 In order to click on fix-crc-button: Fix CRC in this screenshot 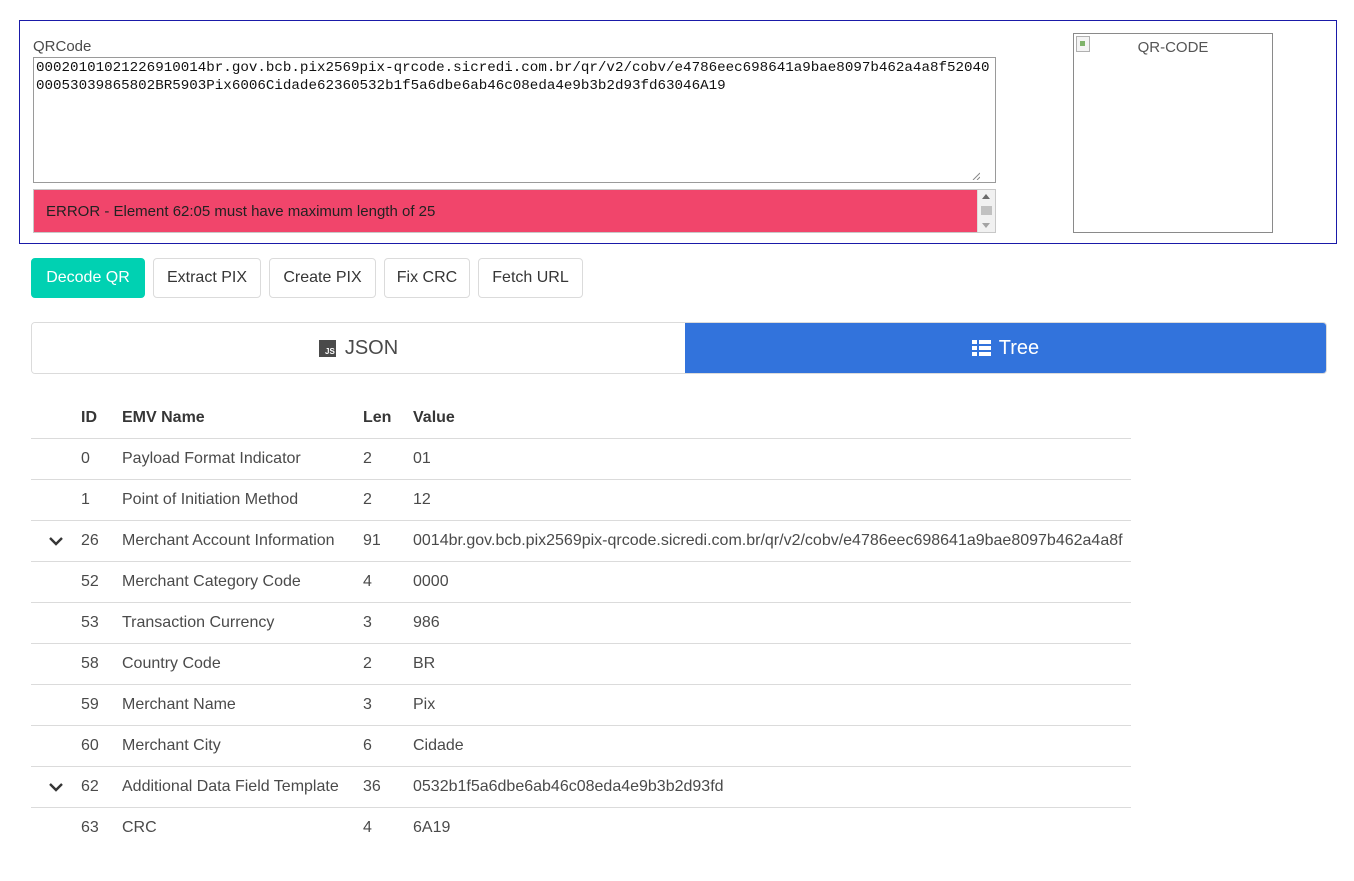, I will do `click(427, 278)`.